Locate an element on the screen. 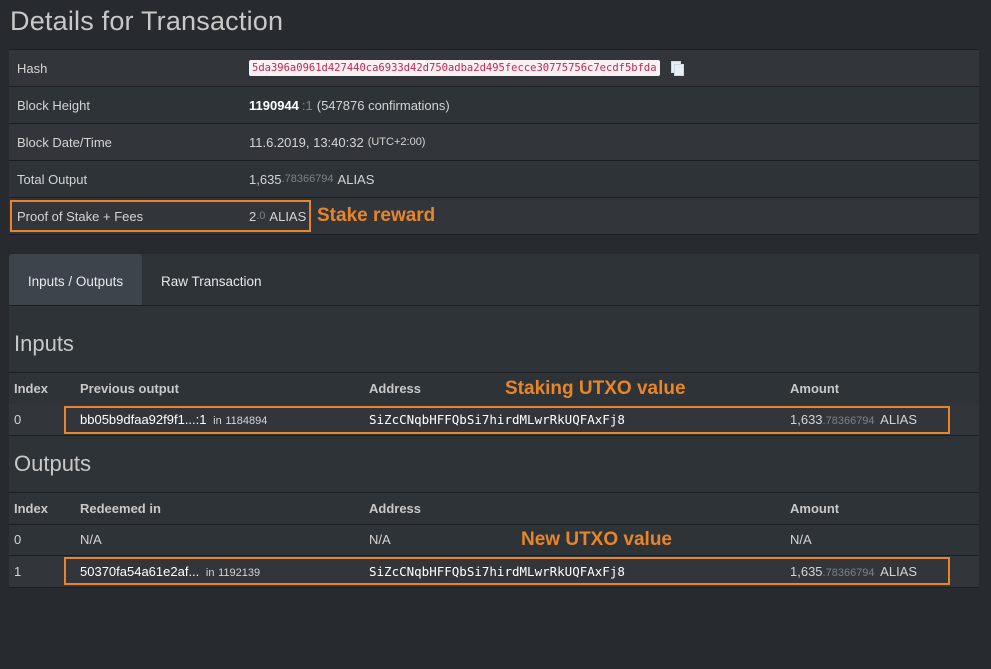  total-output-int: 1,635 is located at coordinates (265, 179).